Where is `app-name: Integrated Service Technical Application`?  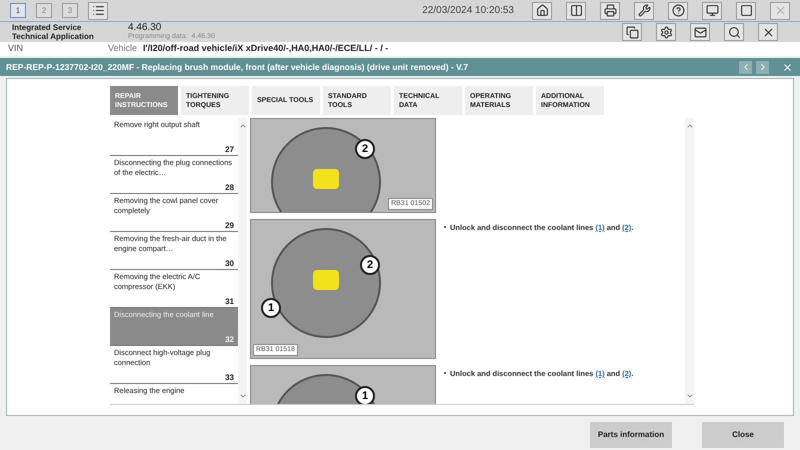 app-name: Integrated Service Technical Application is located at coordinates (53, 32).